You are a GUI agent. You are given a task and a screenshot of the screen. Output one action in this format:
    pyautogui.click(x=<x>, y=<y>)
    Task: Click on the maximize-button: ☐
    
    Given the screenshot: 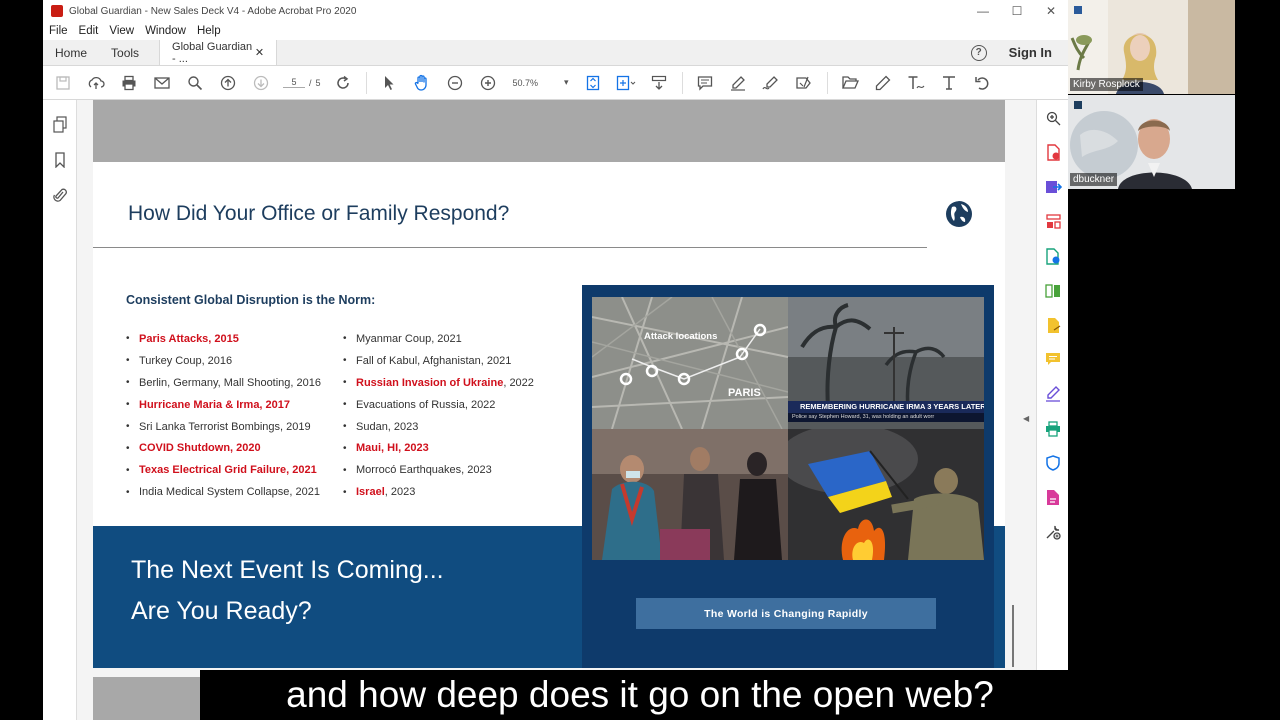 What is the action you would take?
    pyautogui.click(x=1017, y=11)
    